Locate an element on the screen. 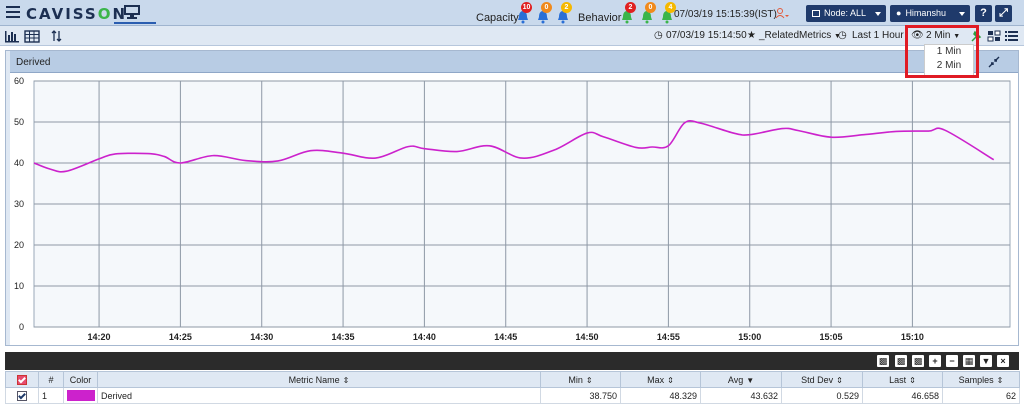  col-avg: Avg ▼ is located at coordinates (741, 379).